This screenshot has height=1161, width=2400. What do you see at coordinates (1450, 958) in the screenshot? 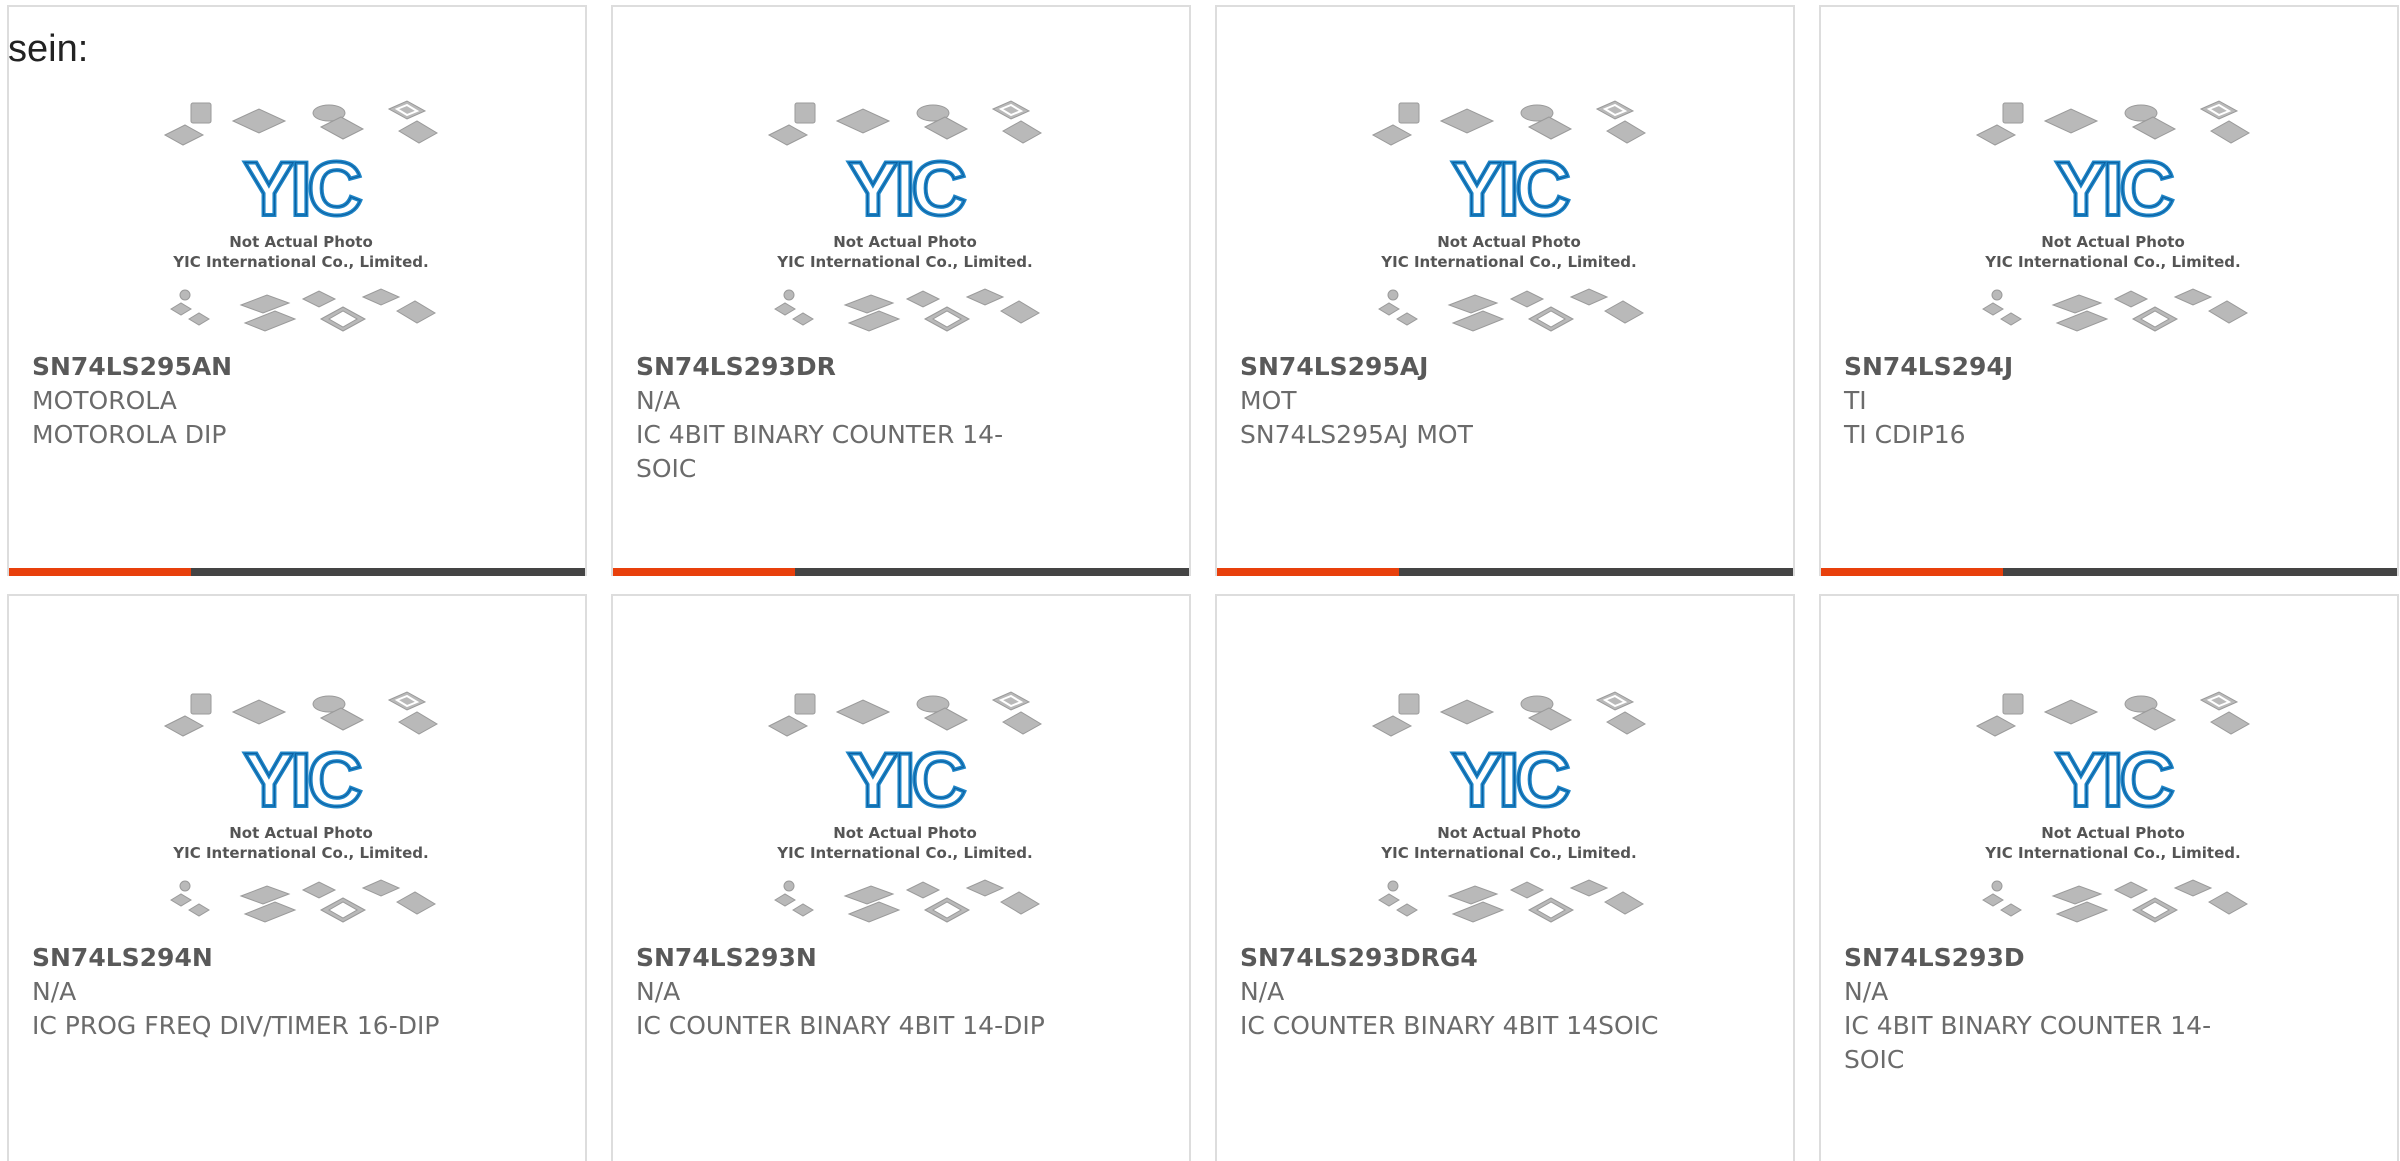
I see `part-number: SN74LS293DRG4` at bounding box center [1450, 958].